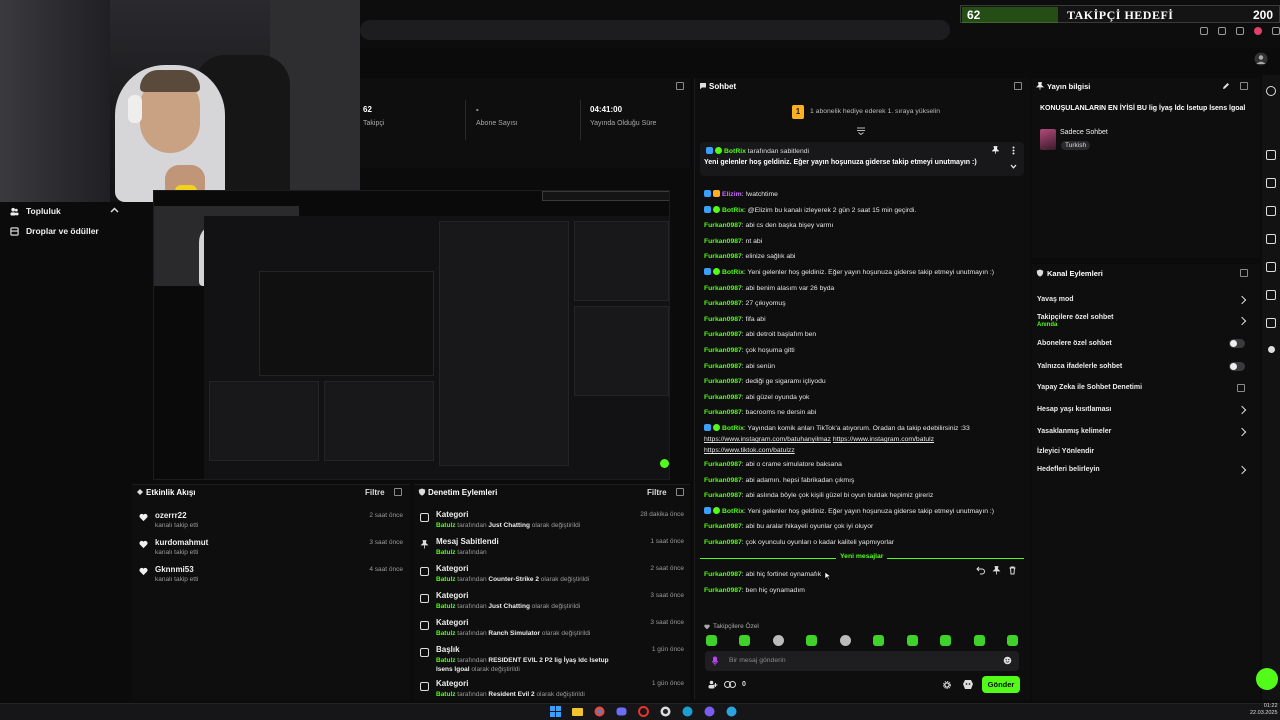 This screenshot has height=720, width=1280. What do you see at coordinates (1222, 31) in the screenshot?
I see `extension-icon` at bounding box center [1222, 31].